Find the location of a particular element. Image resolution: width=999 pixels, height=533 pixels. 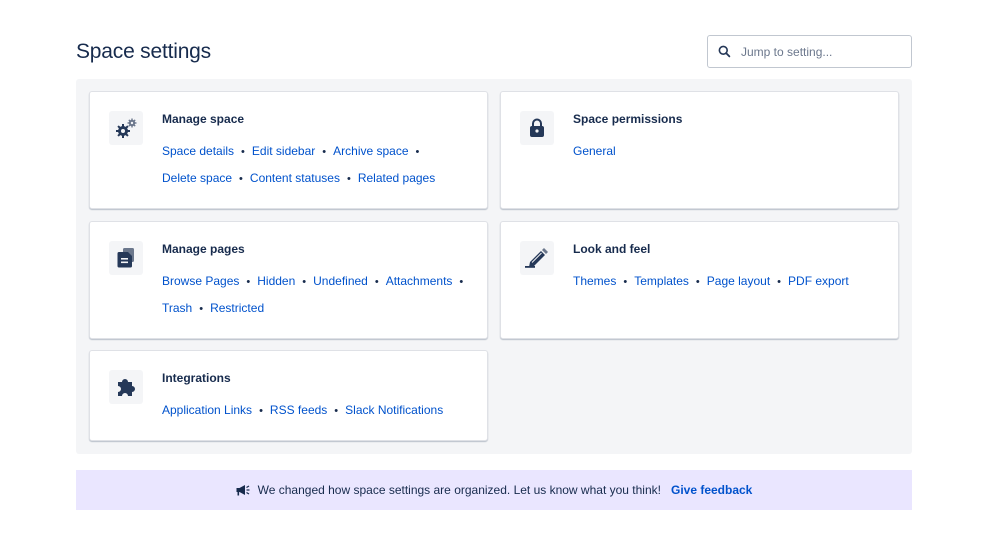

card-links: General is located at coordinates (733, 151).